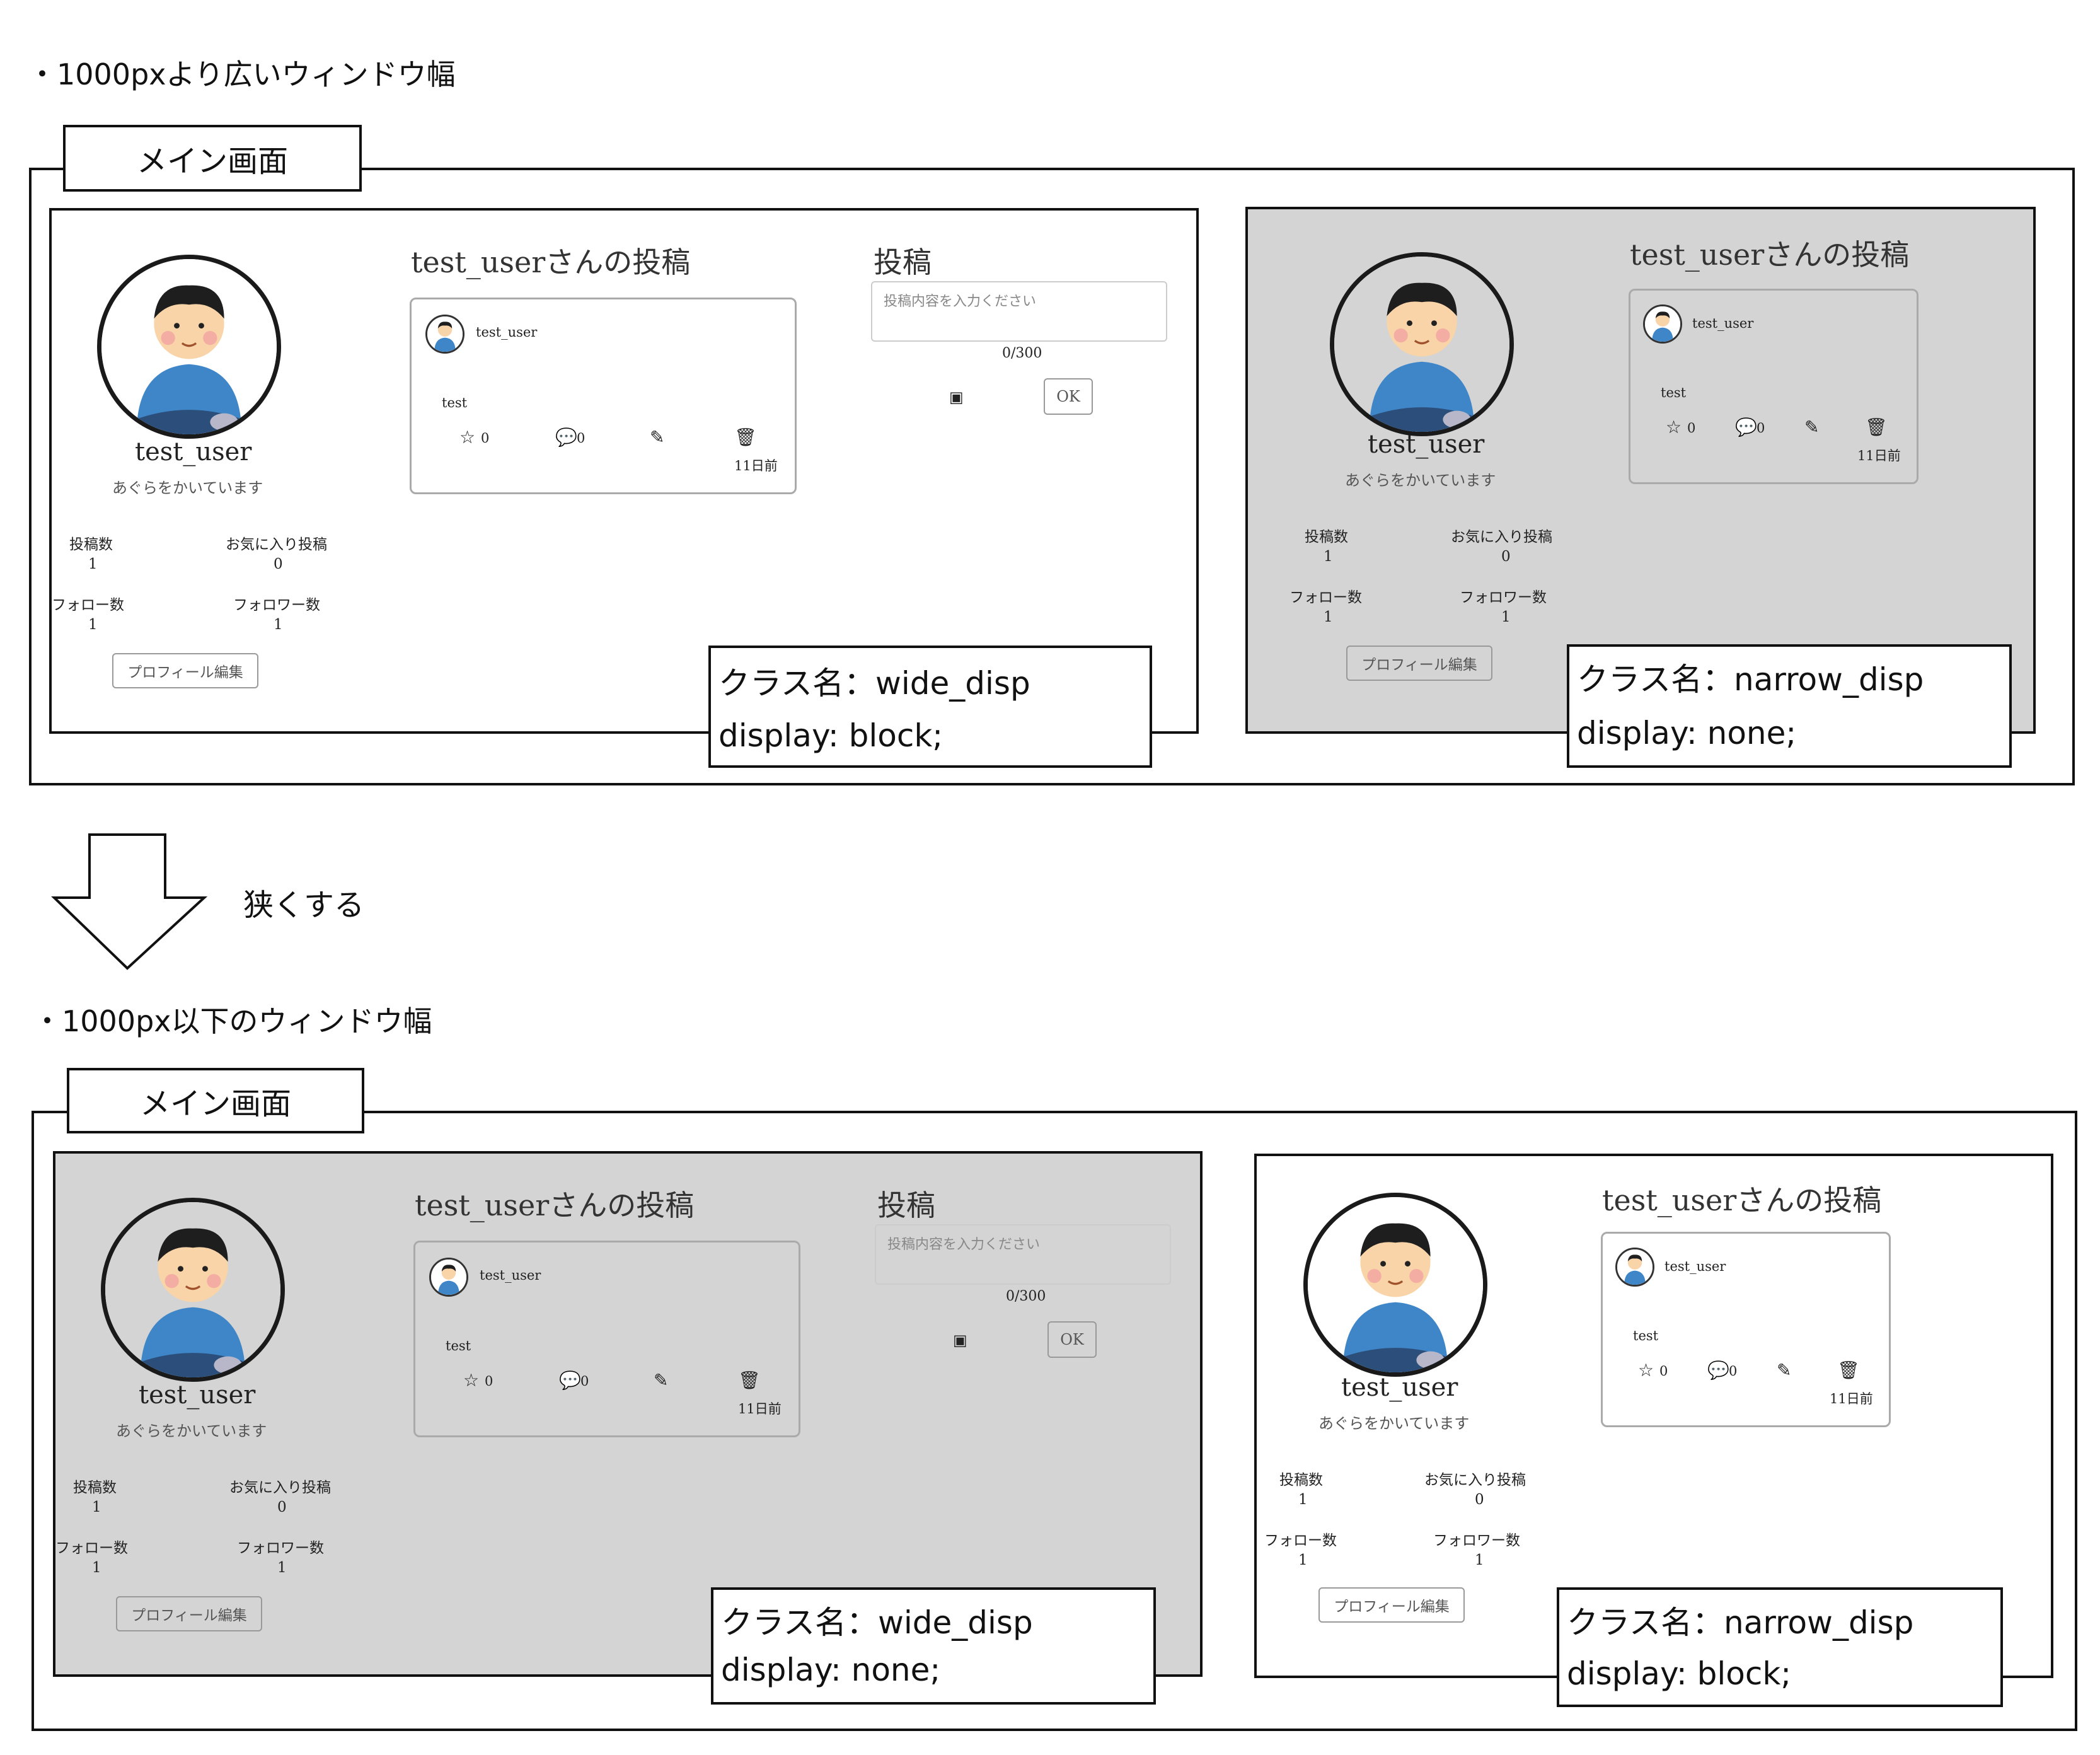  What do you see at coordinates (1780, 1647) in the screenshot?
I see `note-narrow-disp-block: クラス名：narrow_disp display: block;` at bounding box center [1780, 1647].